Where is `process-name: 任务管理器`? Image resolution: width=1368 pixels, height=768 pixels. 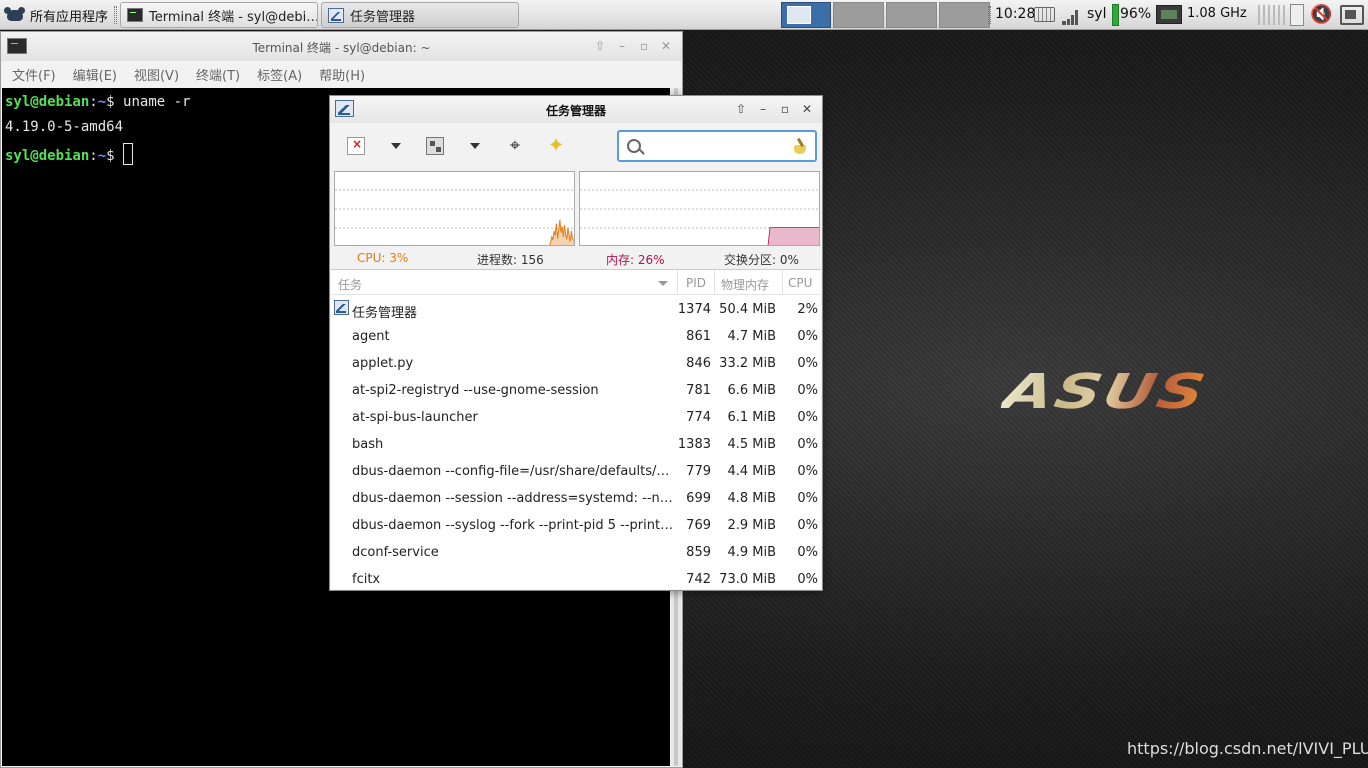
process-name: 任务管理器 is located at coordinates (385, 313).